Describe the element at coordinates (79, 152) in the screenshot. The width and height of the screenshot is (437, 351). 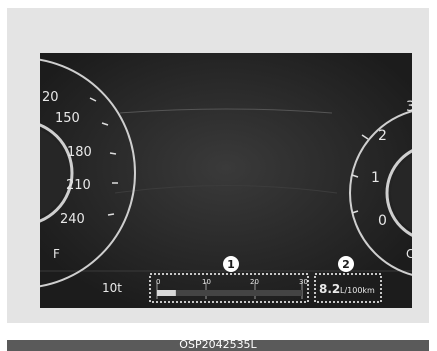
I see `speed-label: 180` at that location.